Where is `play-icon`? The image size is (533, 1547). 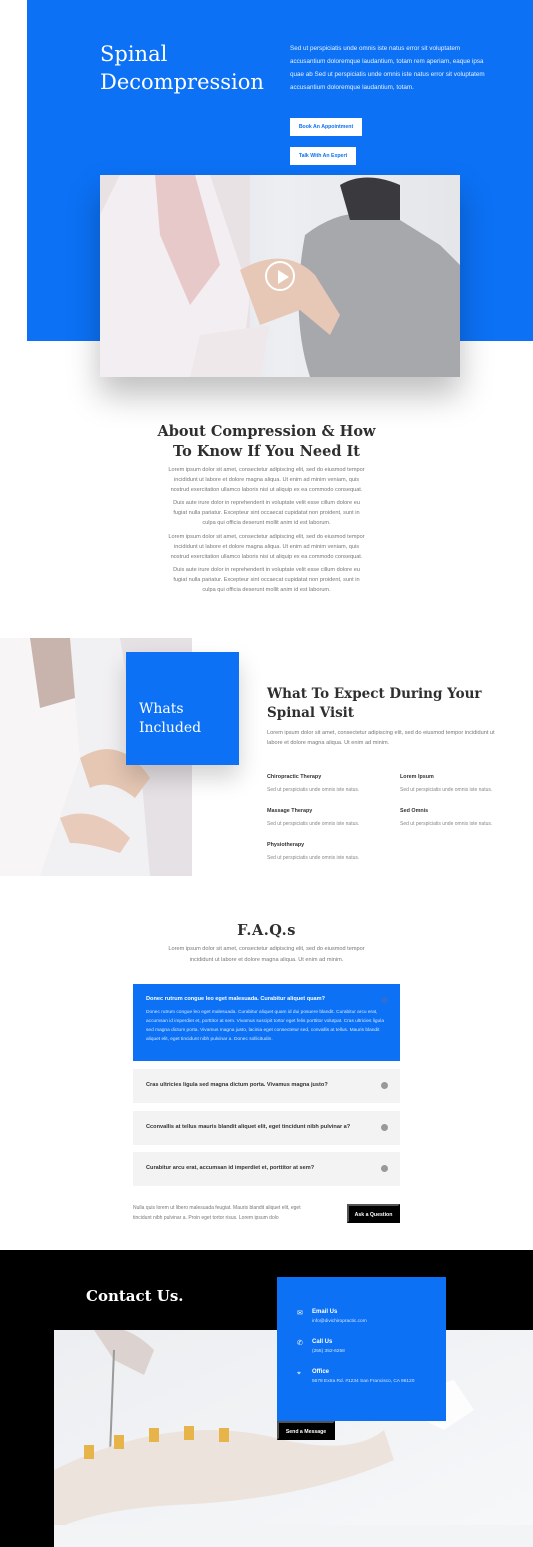 play-icon is located at coordinates (283, 277).